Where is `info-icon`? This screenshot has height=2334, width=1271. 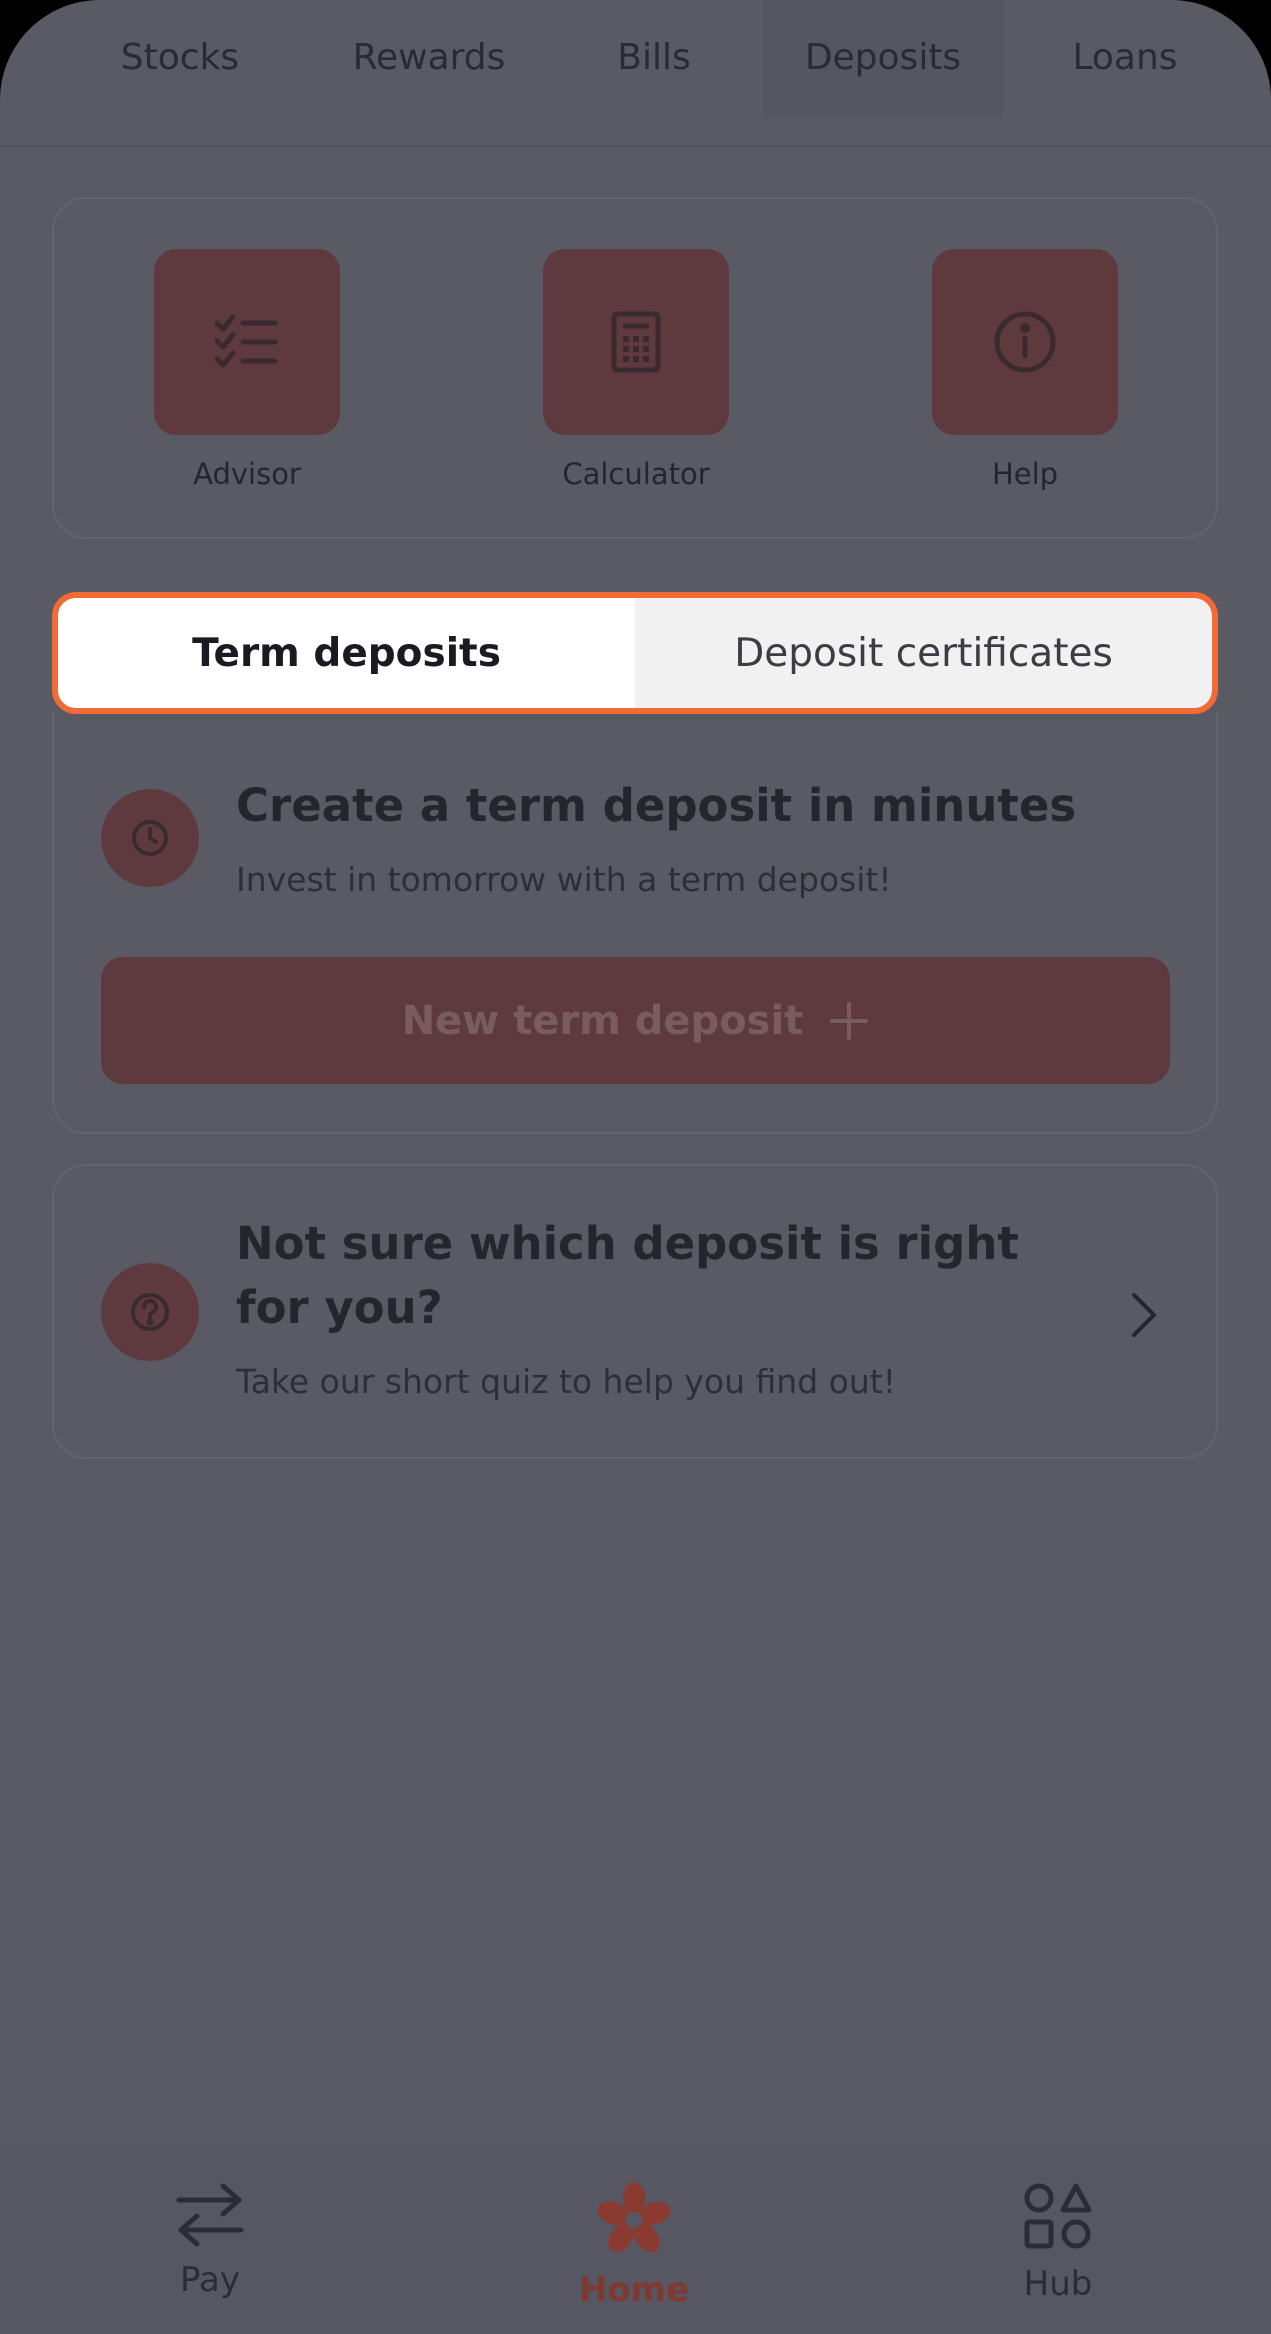 info-icon is located at coordinates (1025, 342).